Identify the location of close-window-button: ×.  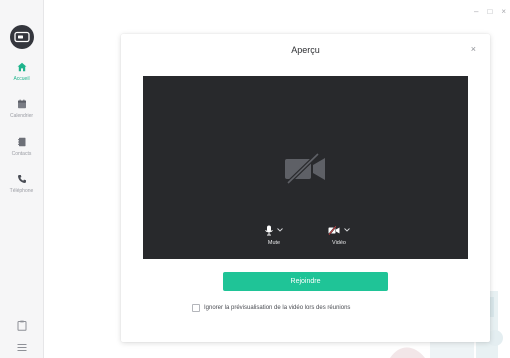
(503, 12).